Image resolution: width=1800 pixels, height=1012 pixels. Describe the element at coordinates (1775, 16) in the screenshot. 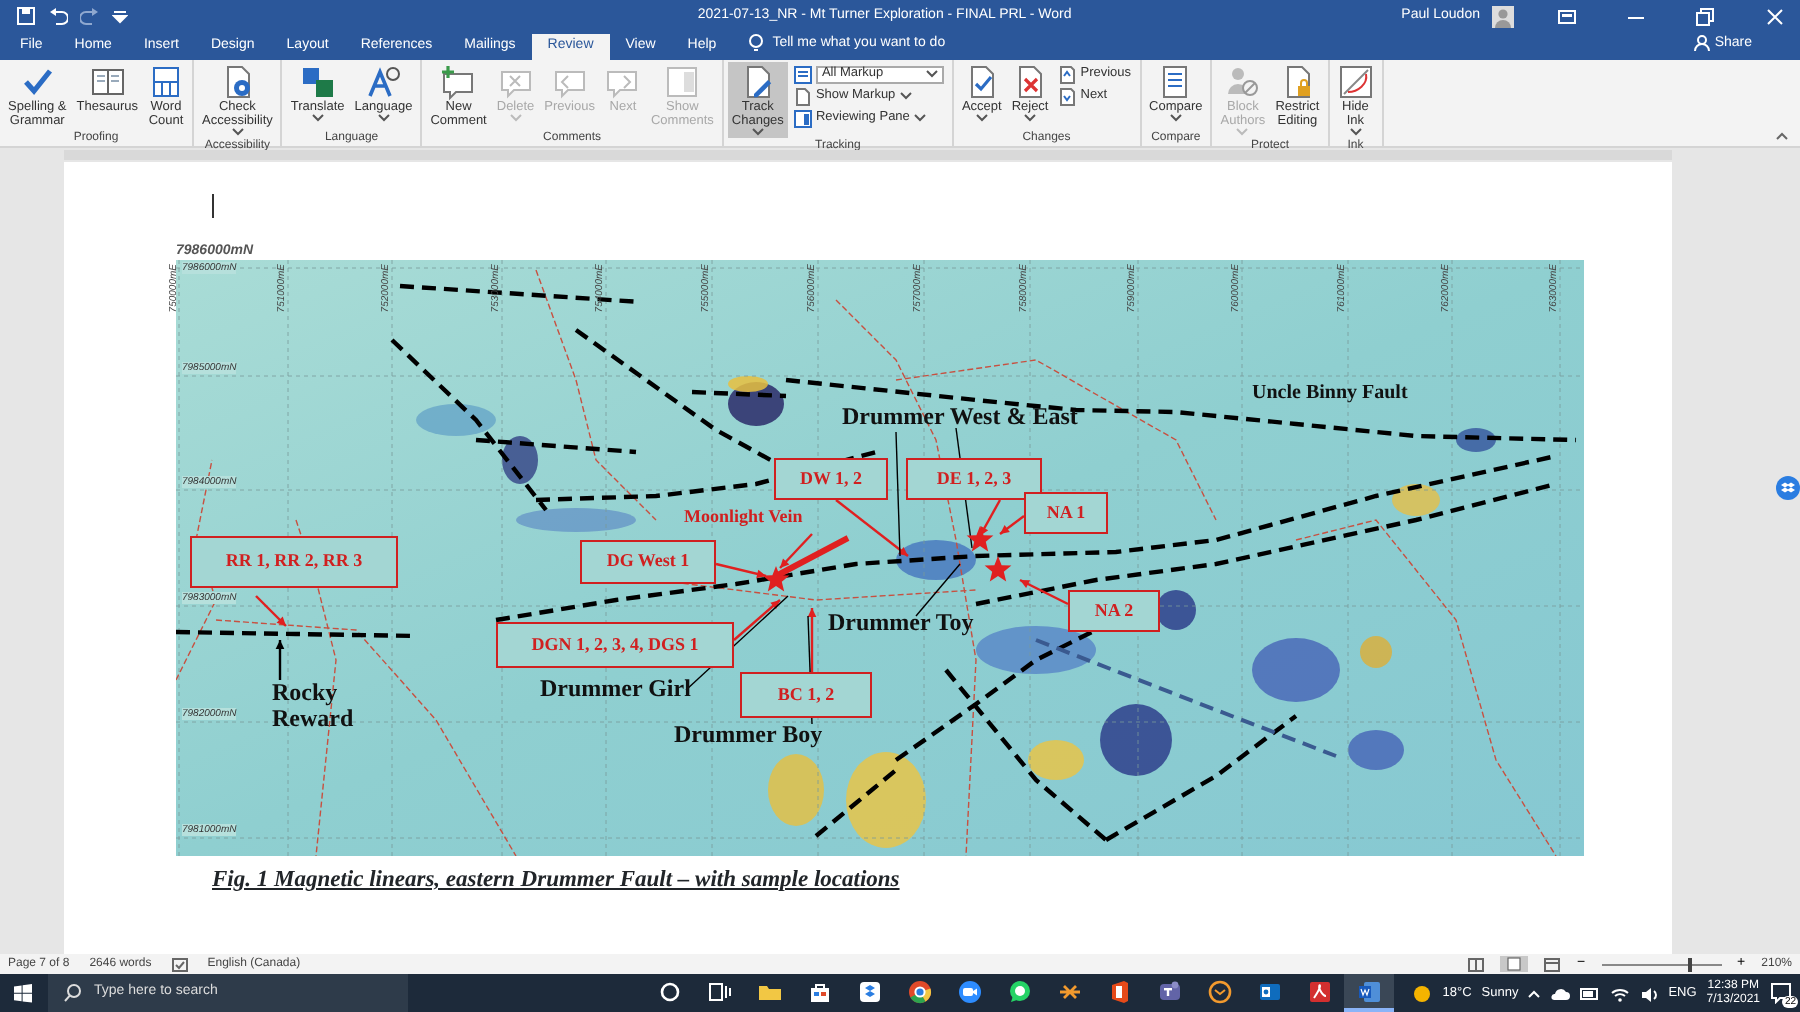

I see `close-icon` at that location.